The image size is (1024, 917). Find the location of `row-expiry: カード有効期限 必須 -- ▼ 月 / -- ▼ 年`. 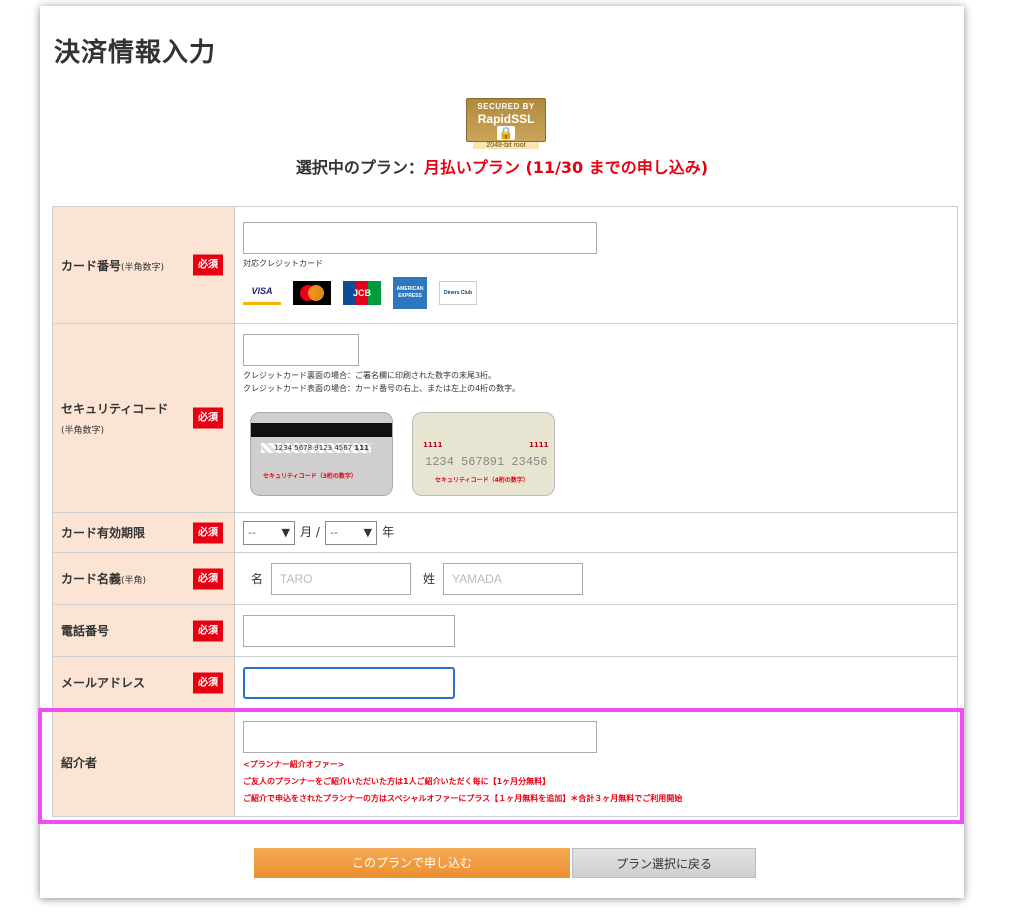

row-expiry: カード有効期限 必須 -- ▼ 月 / -- ▼ 年 is located at coordinates (505, 532).